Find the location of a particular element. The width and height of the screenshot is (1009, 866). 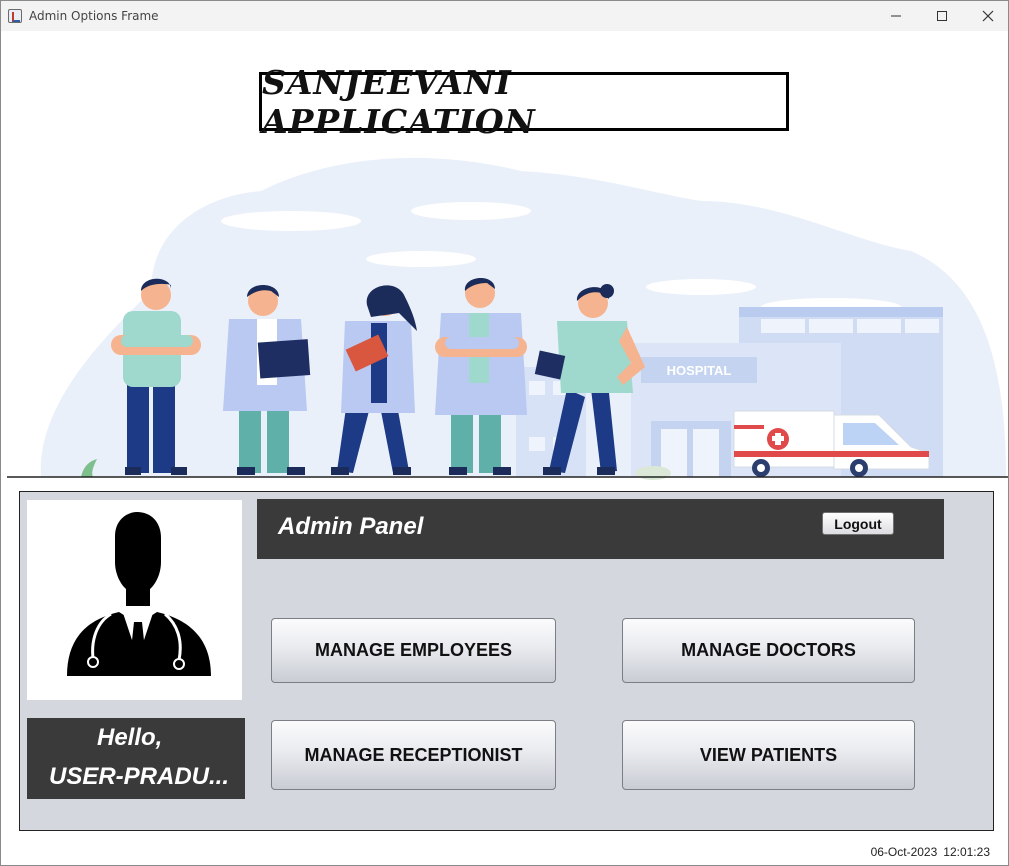

maximize-button is located at coordinates (942, 16).